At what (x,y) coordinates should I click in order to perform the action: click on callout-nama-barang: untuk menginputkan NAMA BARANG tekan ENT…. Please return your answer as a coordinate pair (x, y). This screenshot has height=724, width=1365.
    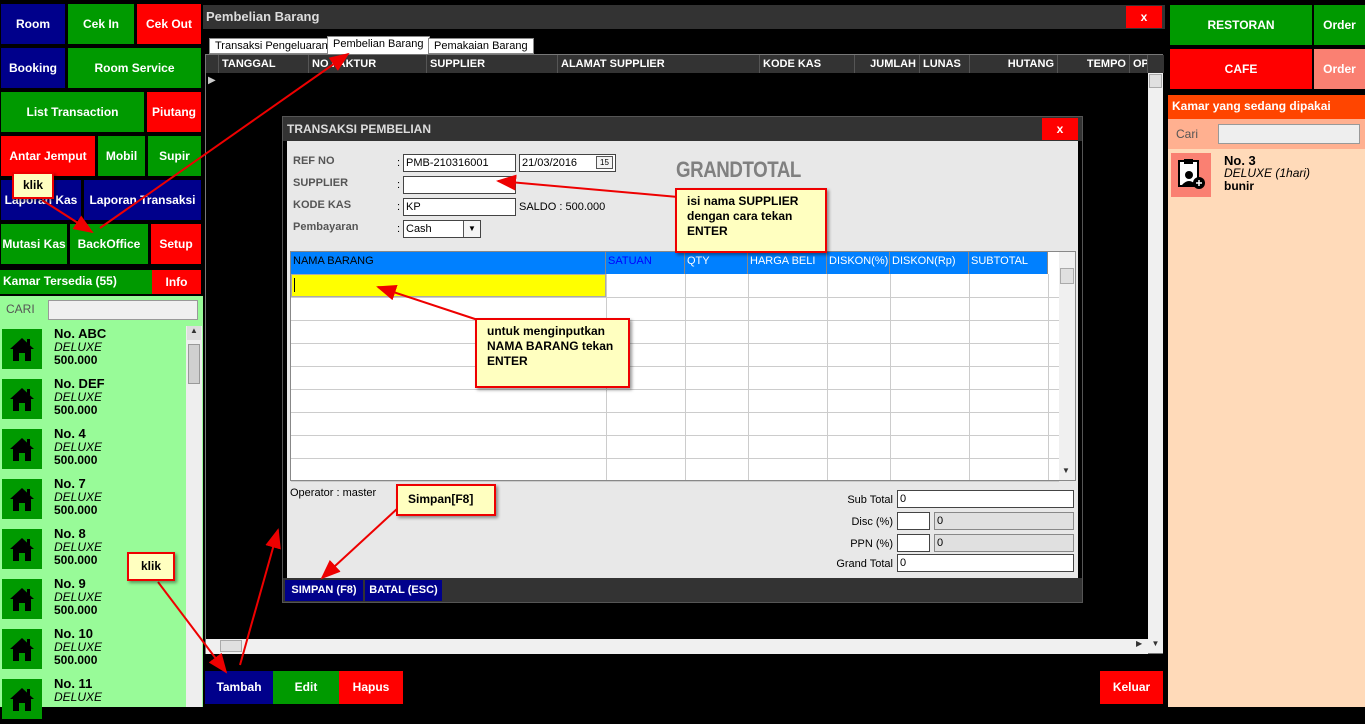
    Looking at the image, I should click on (552, 353).